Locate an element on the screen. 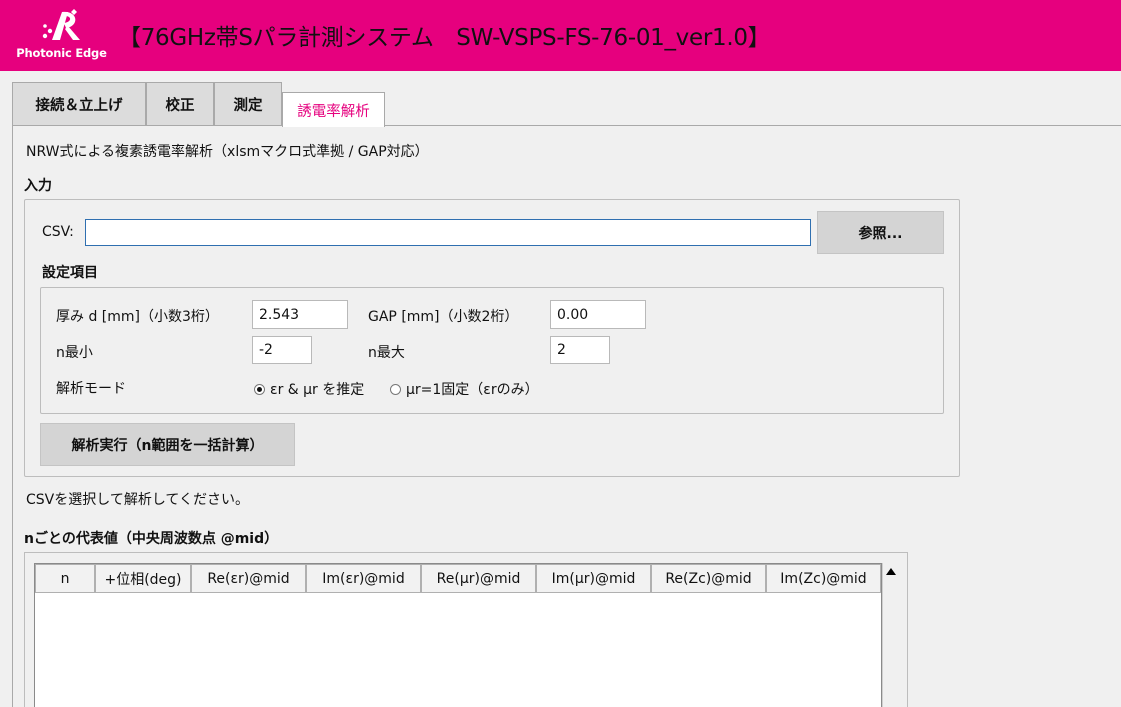 Image resolution: width=1121 pixels, height=707 pixels. column-header-im-zc: Im(Zc)@mid is located at coordinates (823, 578).